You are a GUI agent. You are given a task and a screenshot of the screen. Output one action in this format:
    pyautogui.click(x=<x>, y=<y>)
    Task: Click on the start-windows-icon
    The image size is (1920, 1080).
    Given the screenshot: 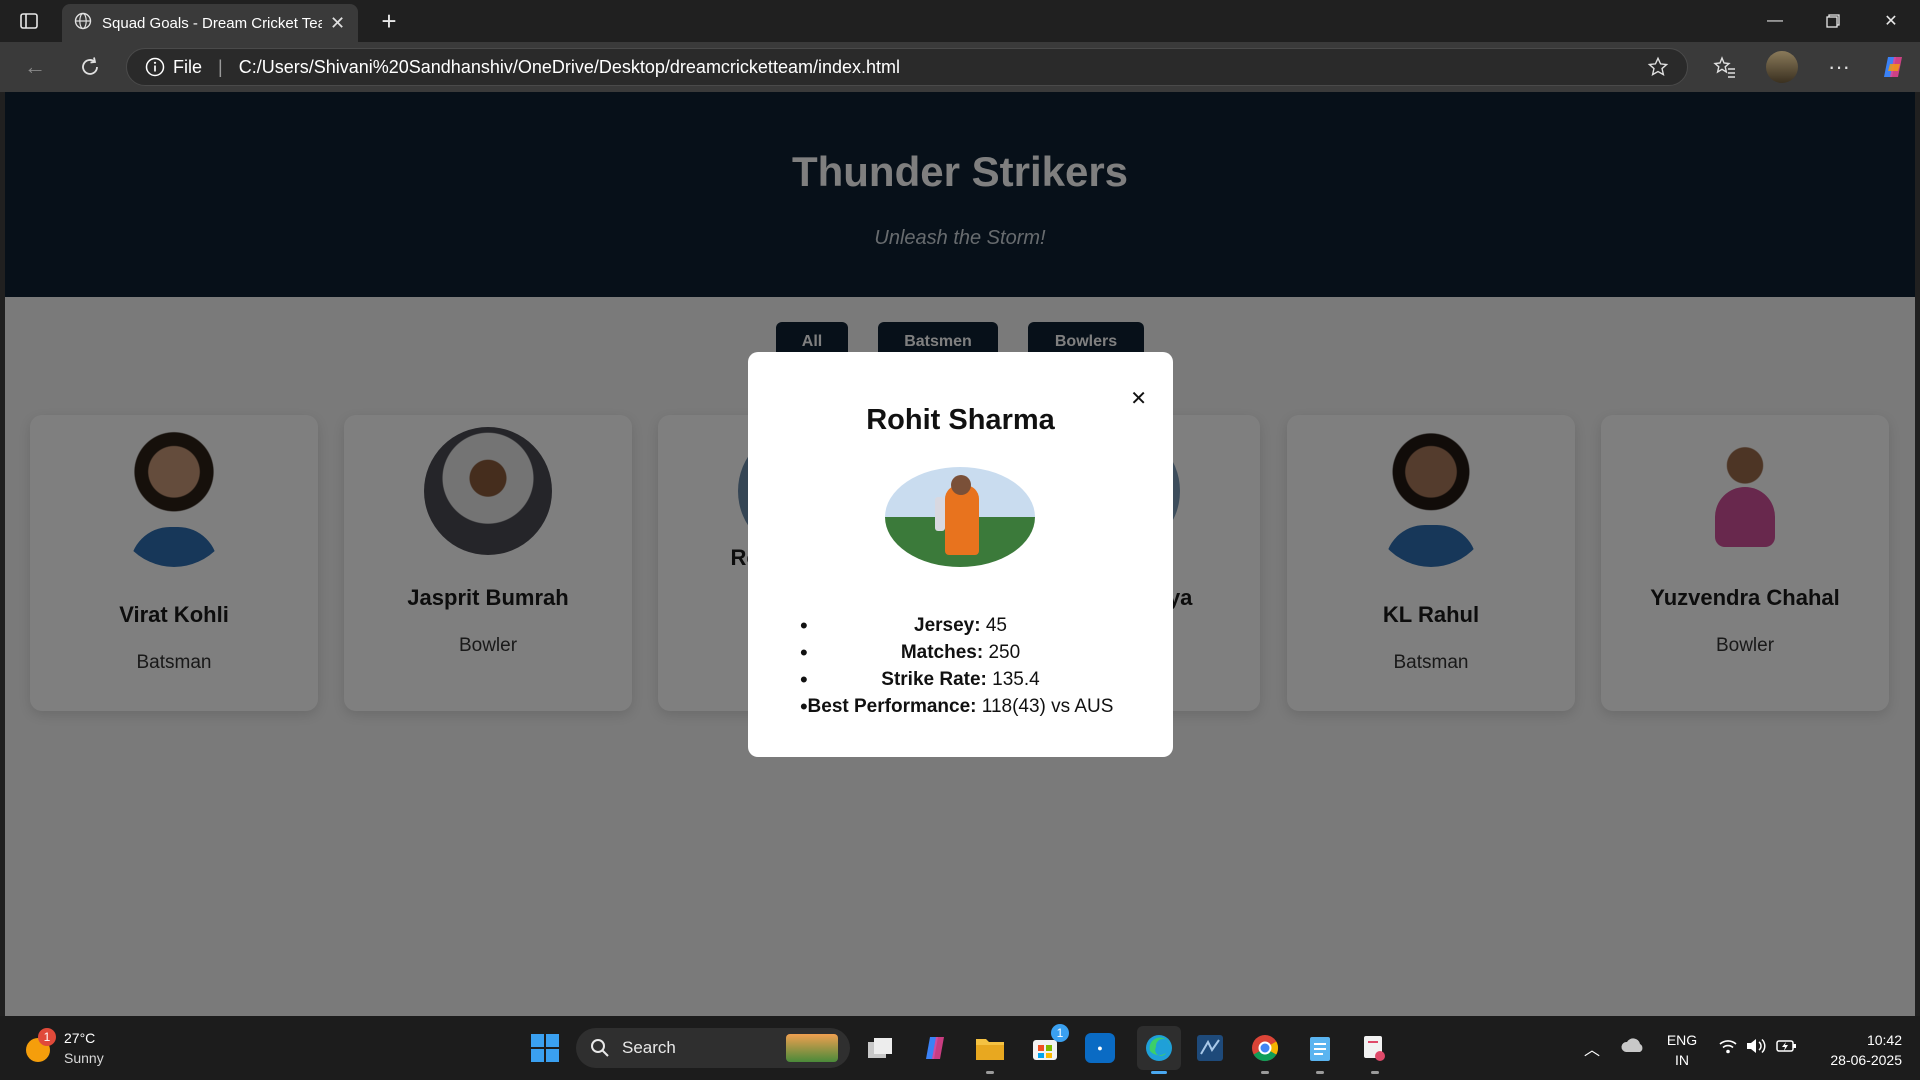 What is the action you would take?
    pyautogui.click(x=545, y=1048)
    